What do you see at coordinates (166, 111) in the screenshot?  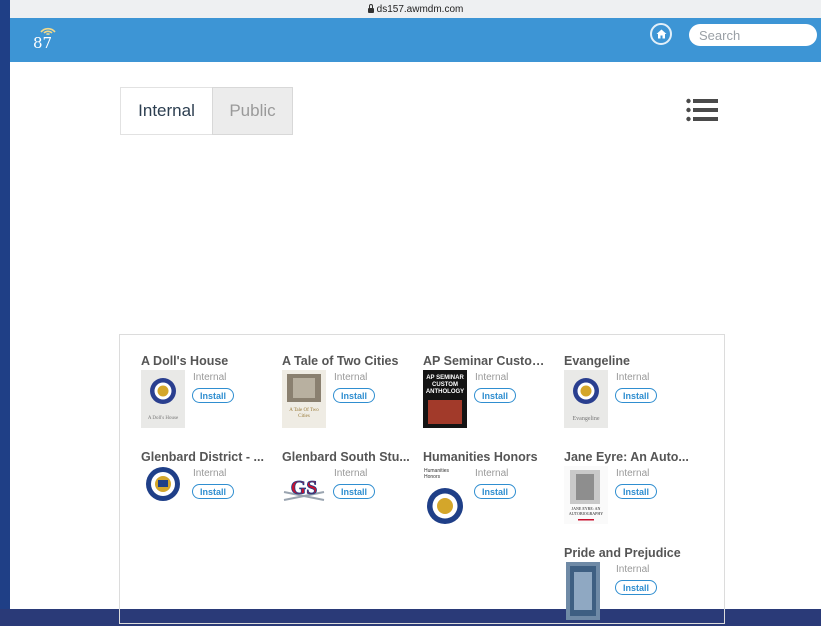 I see `tab-internal: Internal` at bounding box center [166, 111].